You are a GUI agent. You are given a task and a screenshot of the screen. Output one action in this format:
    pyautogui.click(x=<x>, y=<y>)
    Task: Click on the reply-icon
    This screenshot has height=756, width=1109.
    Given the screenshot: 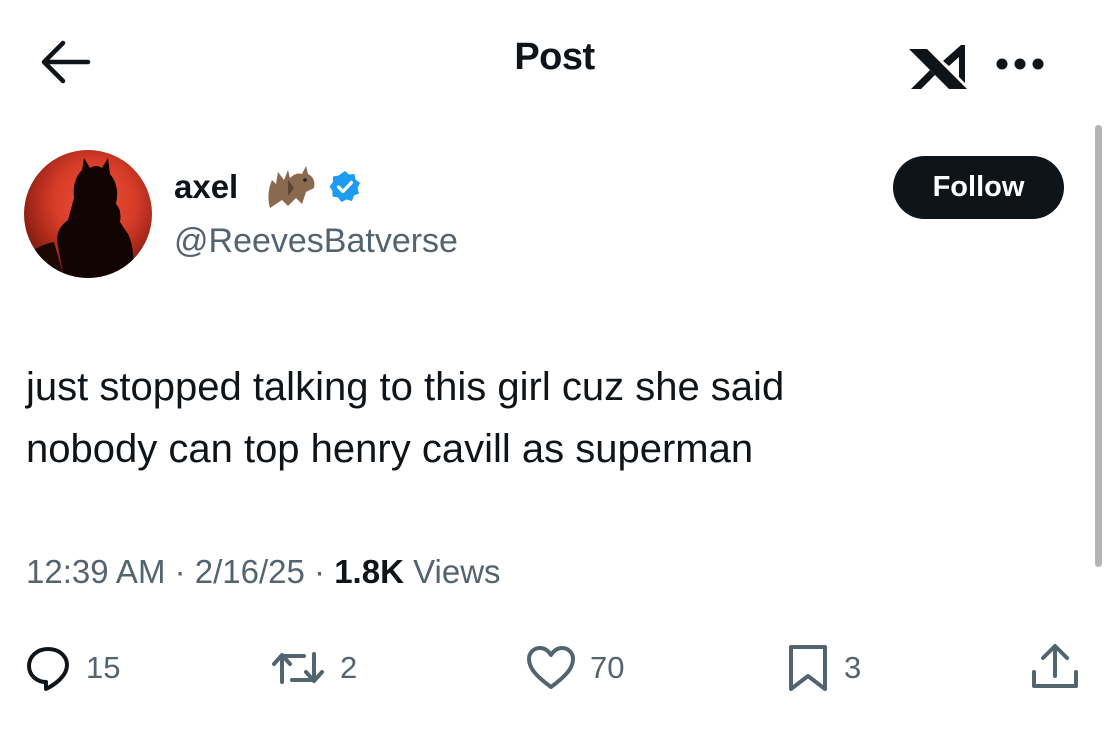 What is the action you would take?
    pyautogui.click(x=48, y=668)
    